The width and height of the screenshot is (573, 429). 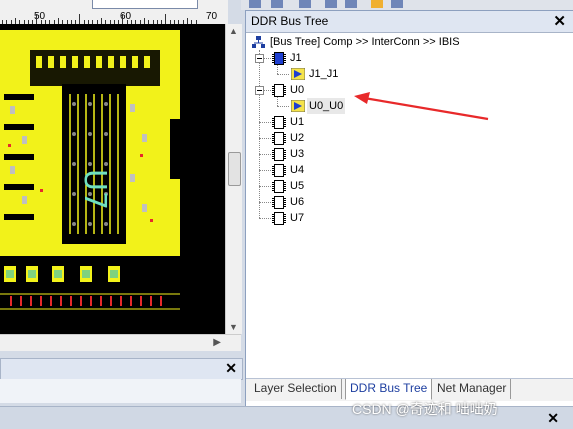 I want to click on tree-node-u1: U1, so click(x=300, y=122).